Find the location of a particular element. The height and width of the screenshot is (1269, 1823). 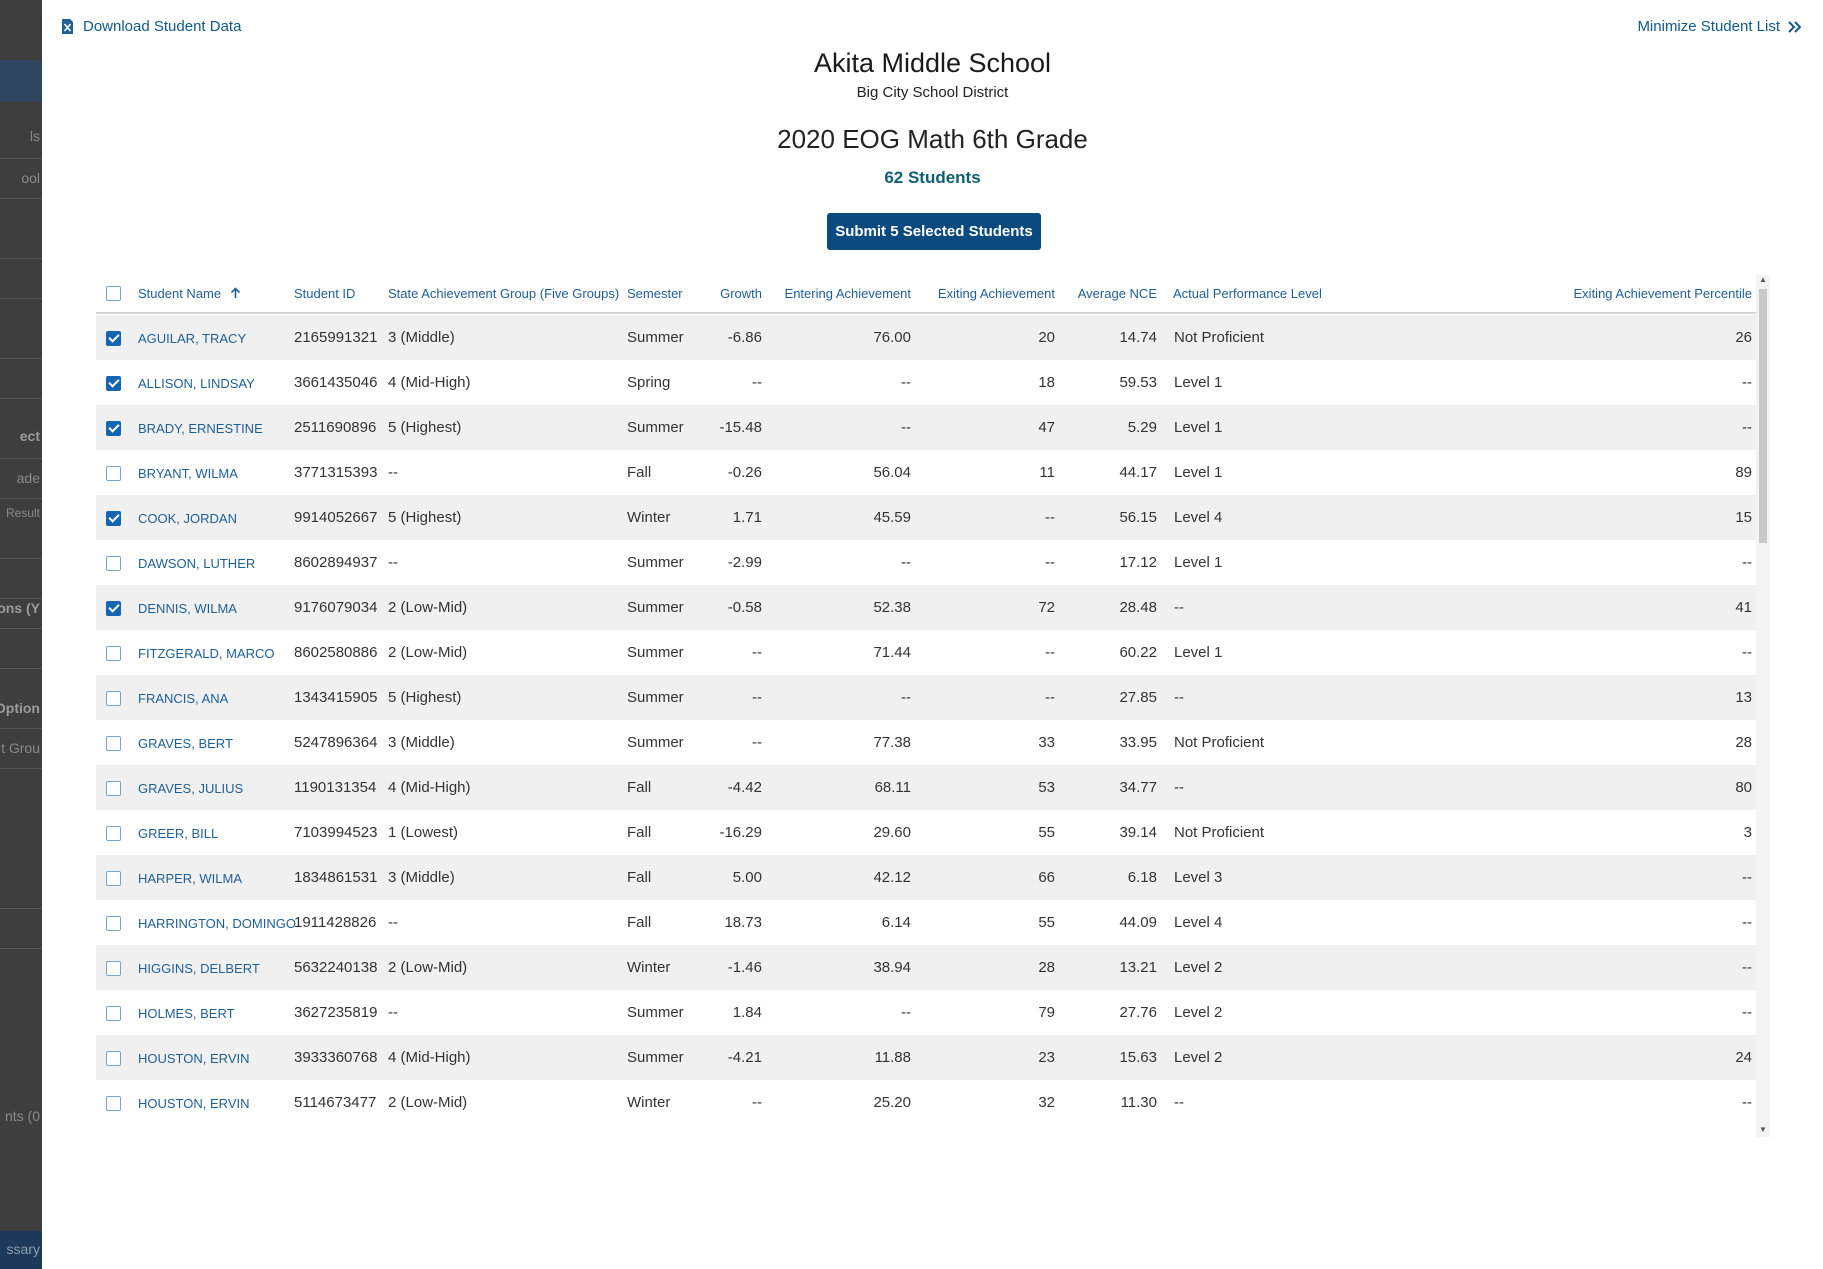

column-header-growth: Growth is located at coordinates (741, 293).